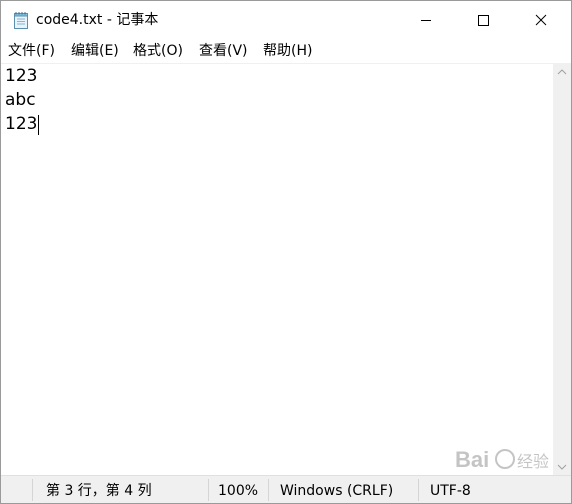 The image size is (572, 504). Describe the element at coordinates (223, 51) in the screenshot. I see `menu-view: 查看(V)` at that location.